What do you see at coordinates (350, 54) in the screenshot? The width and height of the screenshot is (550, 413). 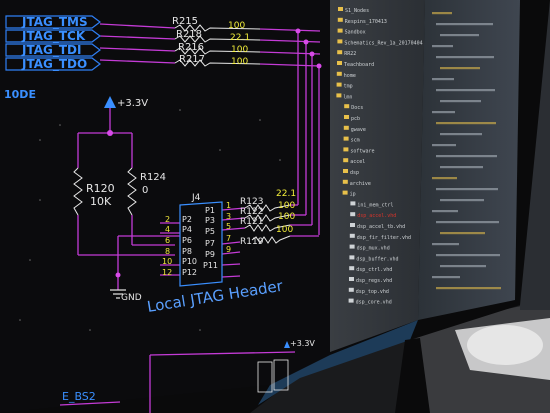 I see `file-tree-item: RR22` at bounding box center [350, 54].